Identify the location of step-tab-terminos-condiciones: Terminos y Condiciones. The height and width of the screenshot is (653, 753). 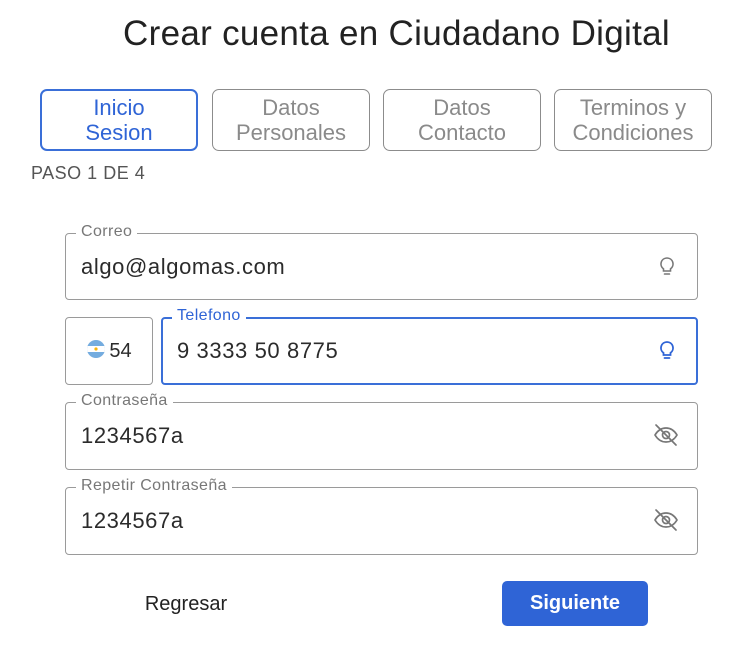
(633, 120).